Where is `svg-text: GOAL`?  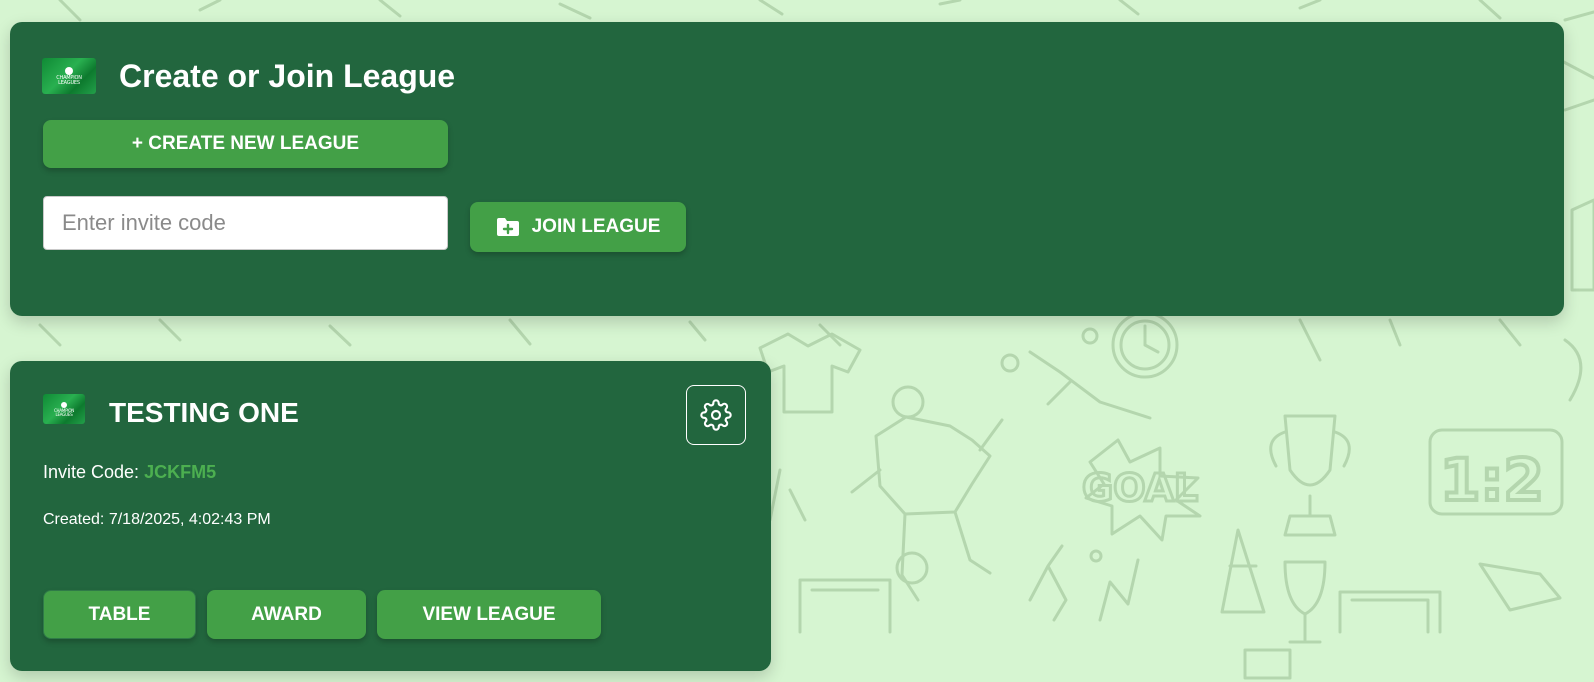
svg-text: GOAL is located at coordinates (1140, 488).